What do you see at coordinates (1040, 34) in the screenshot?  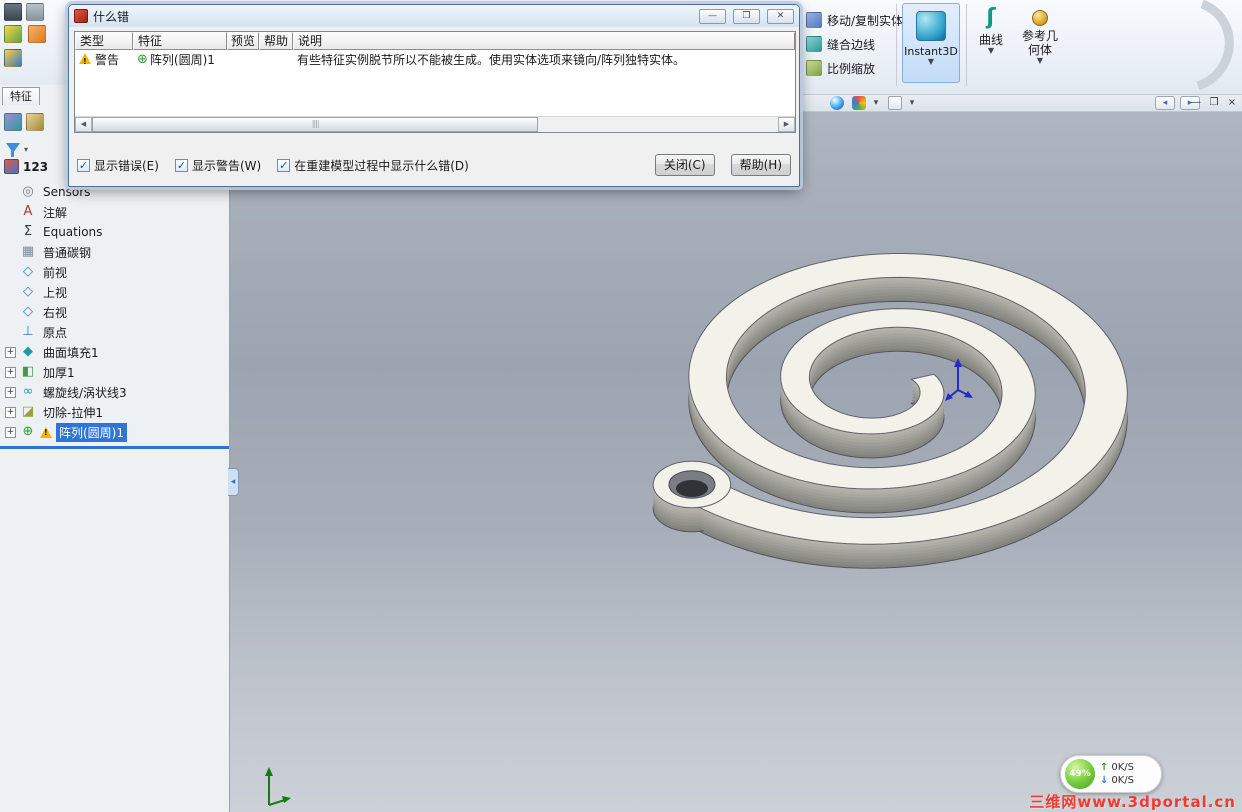 I see `reference-geometry-button: 参考几 何体 ▼` at bounding box center [1040, 34].